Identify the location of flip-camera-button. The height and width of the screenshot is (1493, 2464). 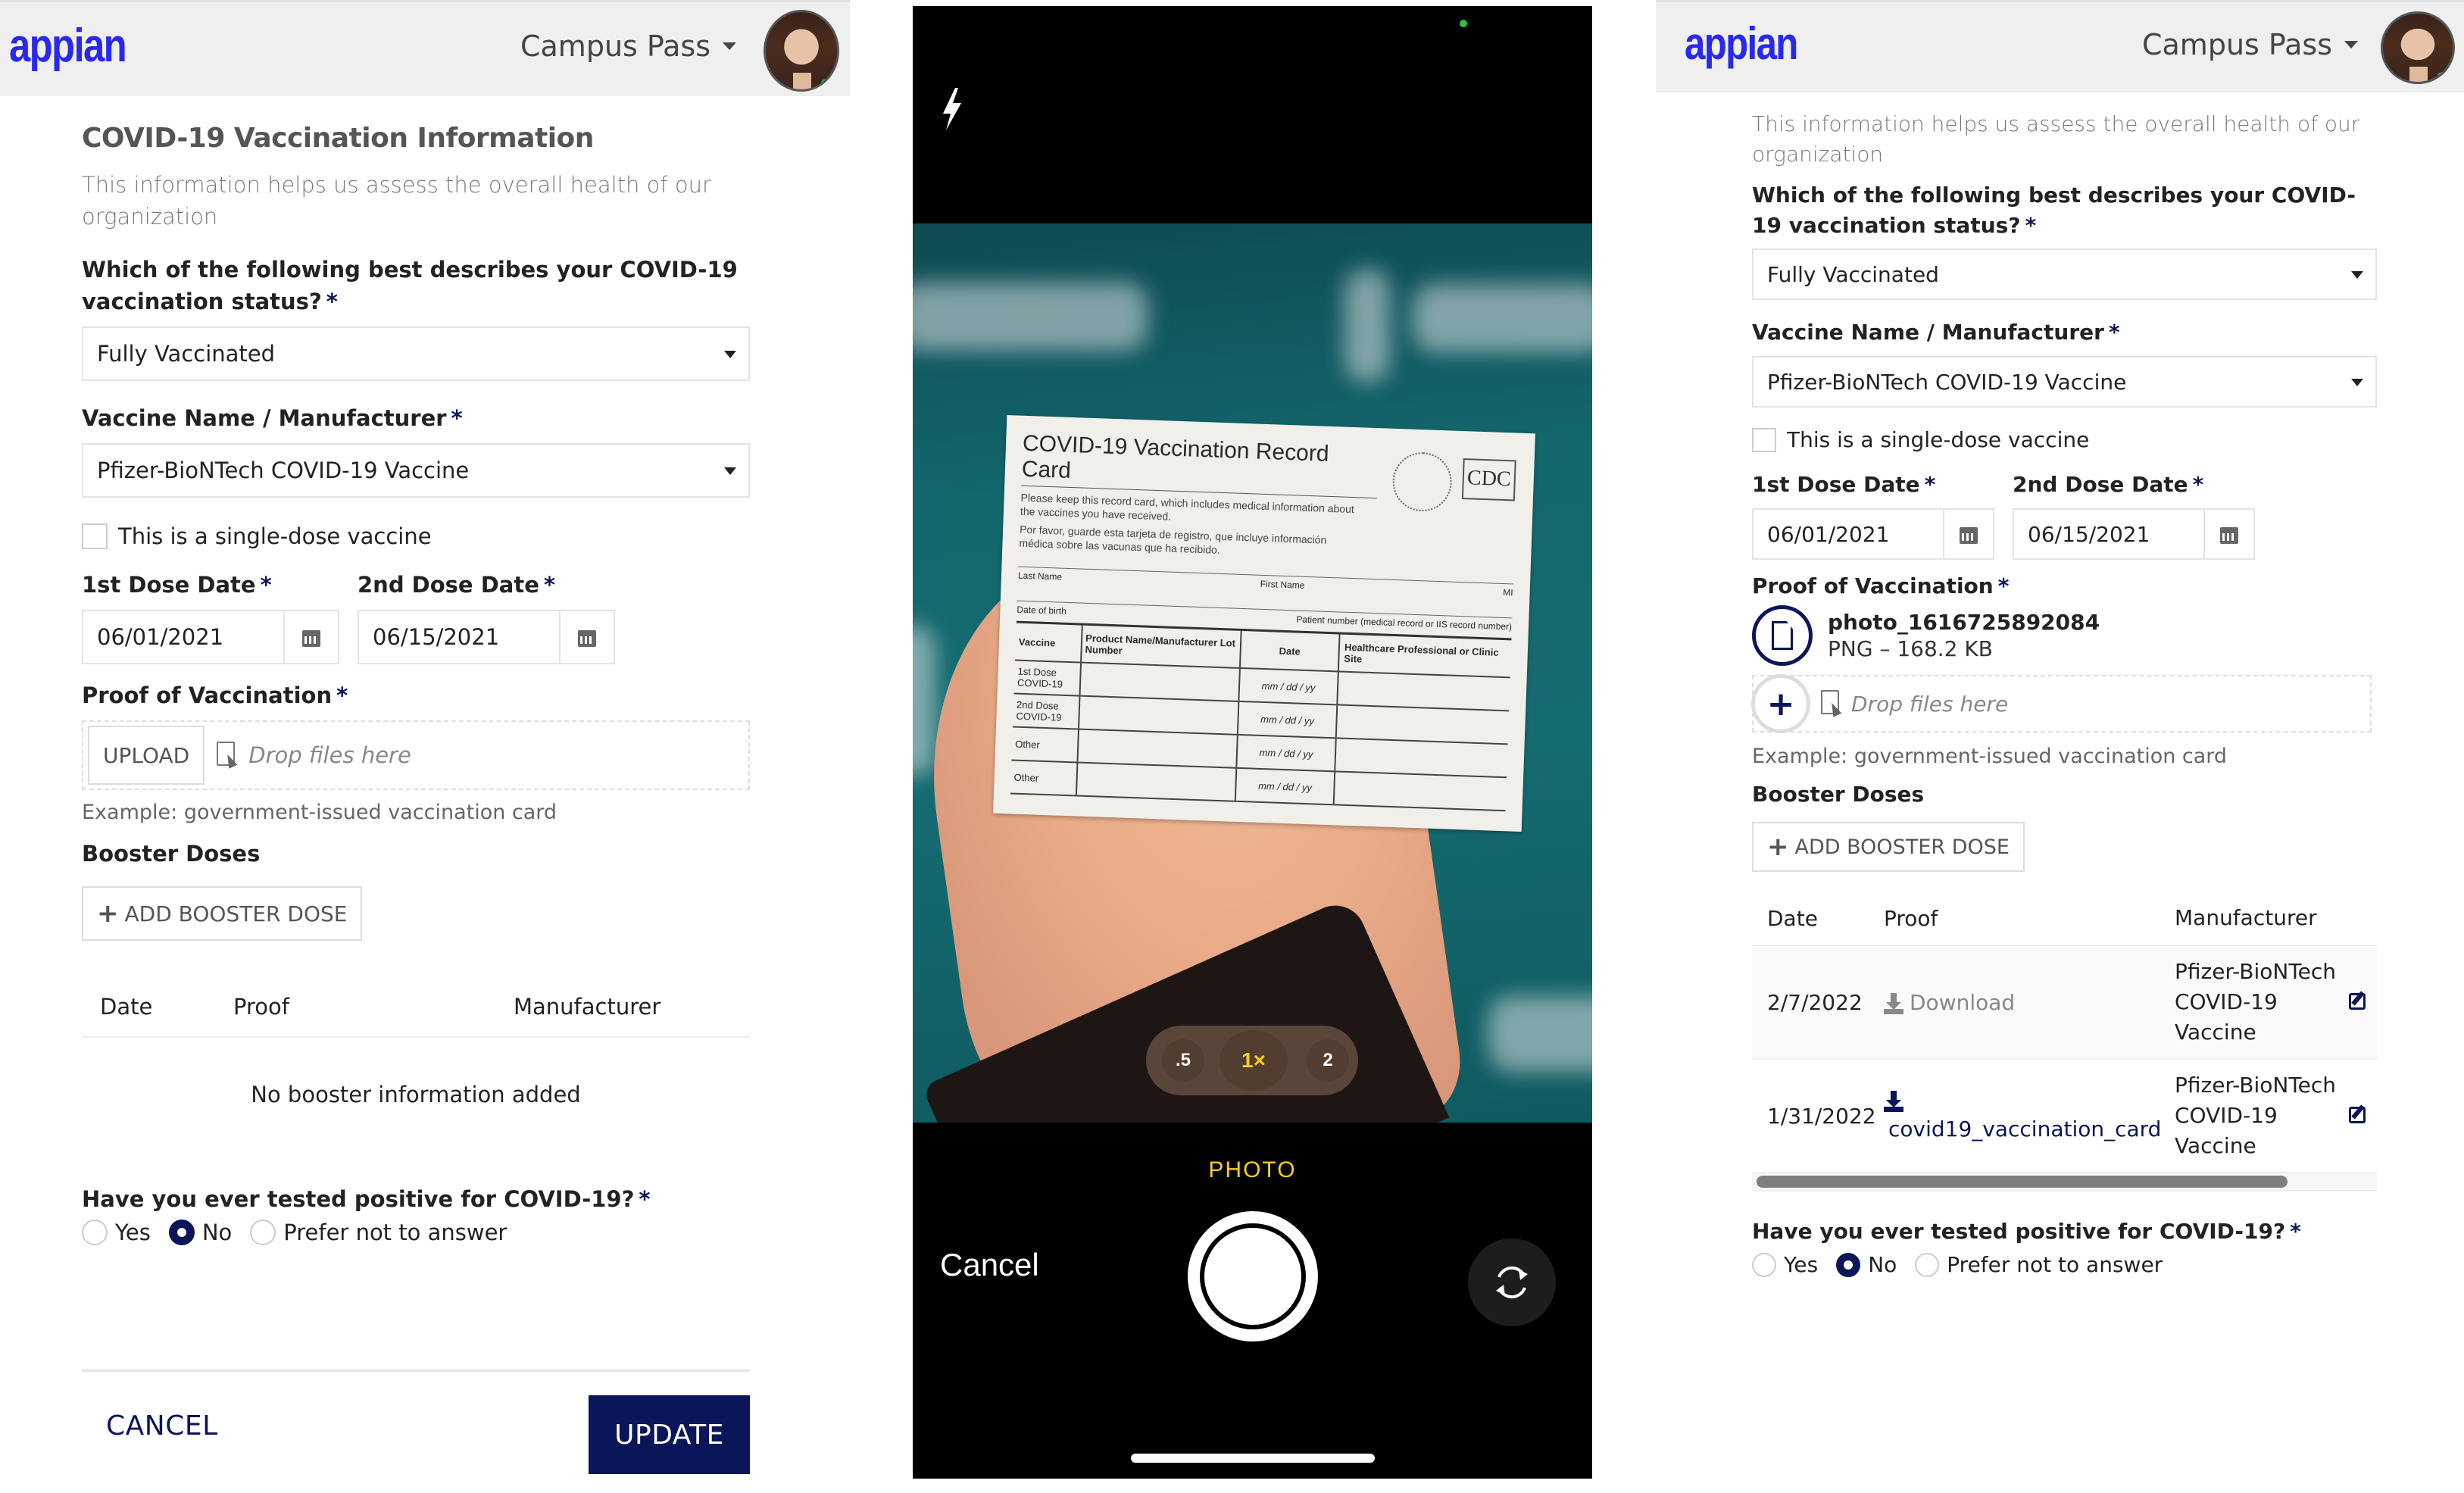
(1512, 1282).